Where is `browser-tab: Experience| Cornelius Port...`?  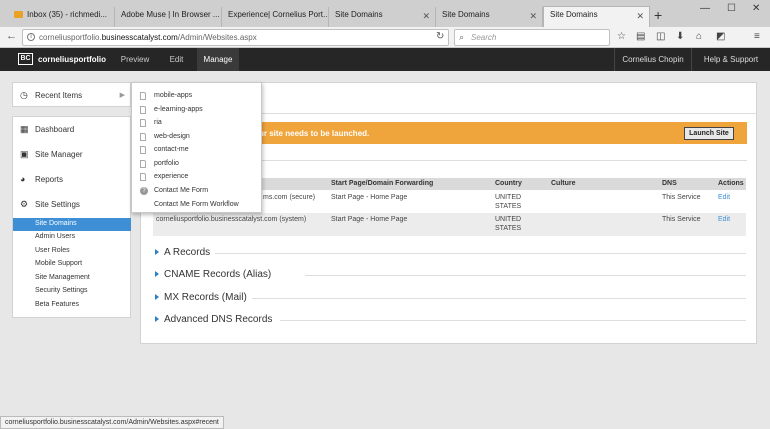
browser-tab: Experience| Cornelius Port... is located at coordinates (275, 17).